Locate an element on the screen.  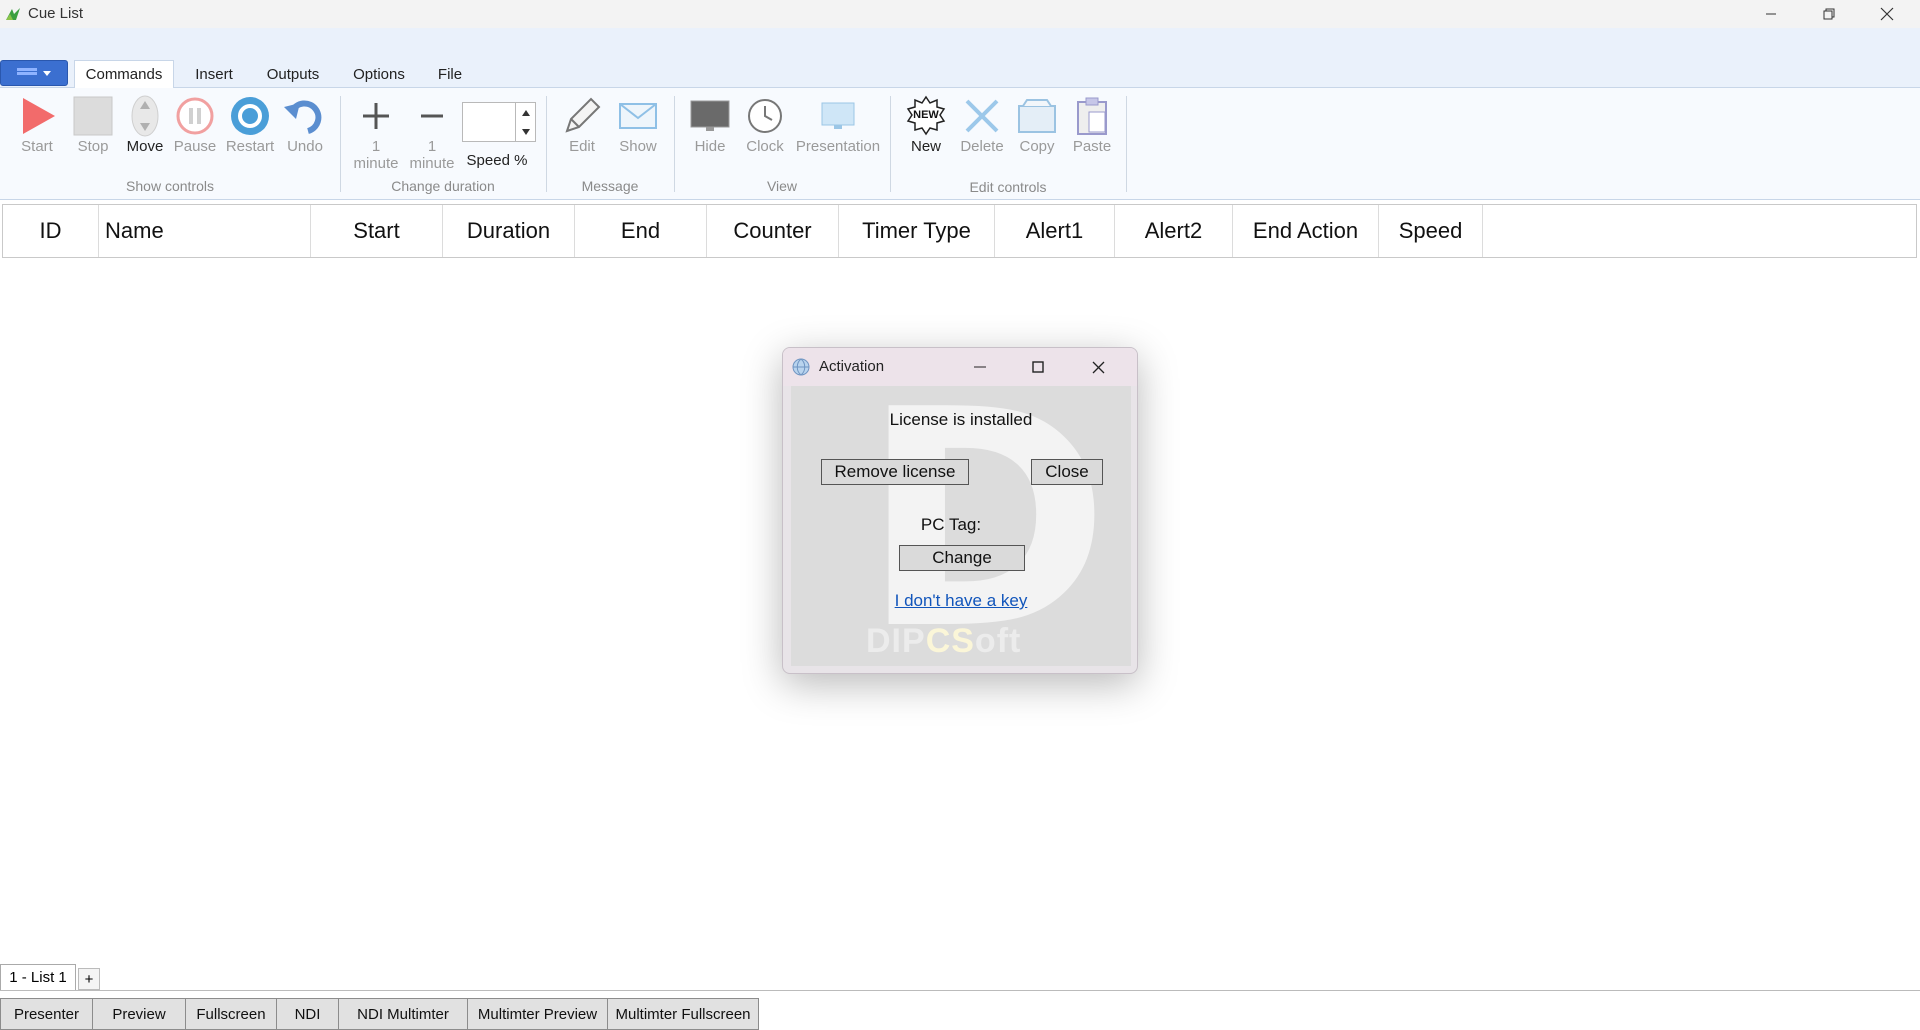
undo-icon is located at coordinates (303, 117).